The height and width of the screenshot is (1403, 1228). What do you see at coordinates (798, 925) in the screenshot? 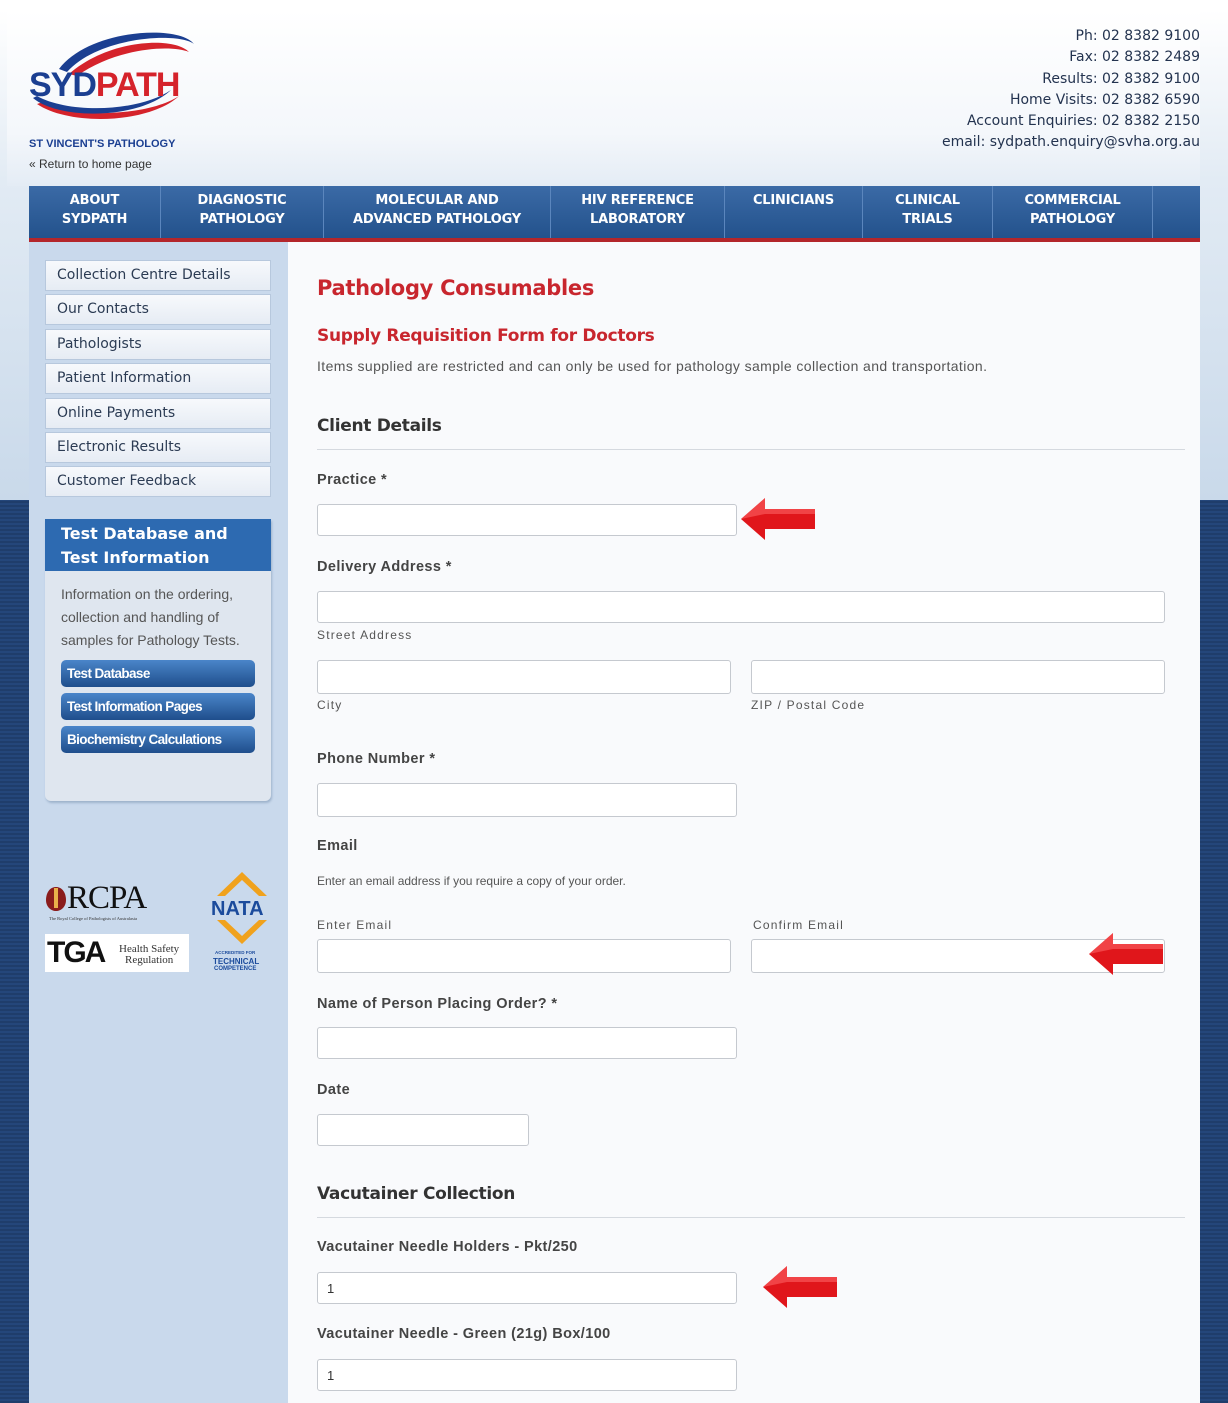
I see `confirm-email-sublabel: Confirm Email` at bounding box center [798, 925].